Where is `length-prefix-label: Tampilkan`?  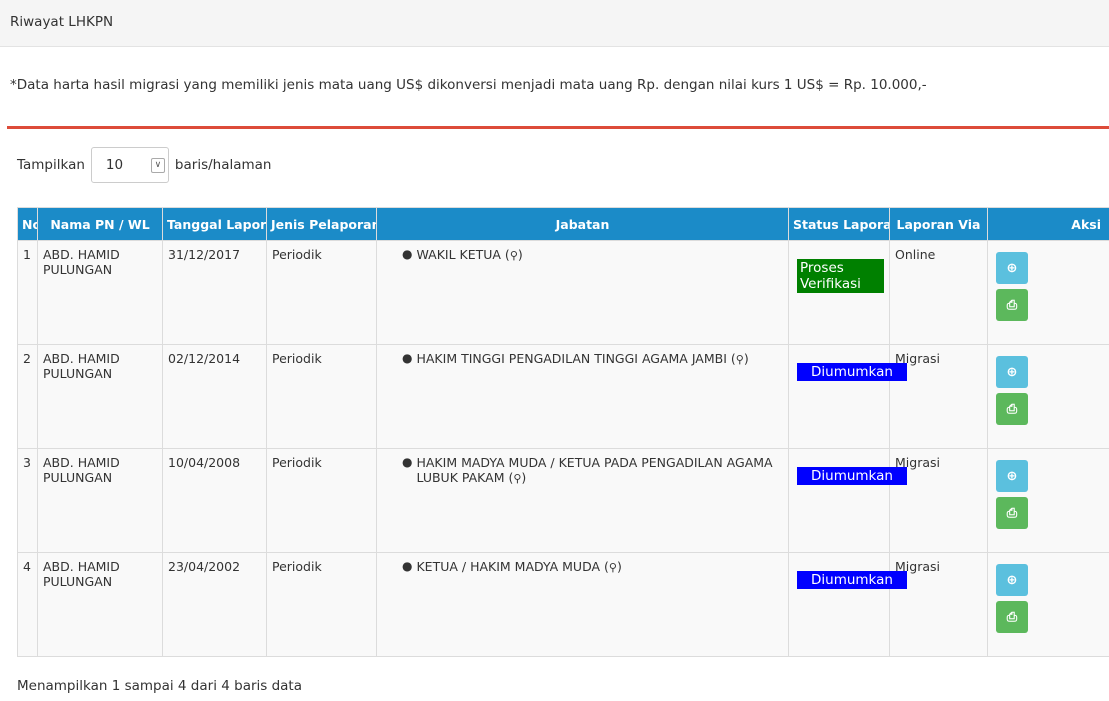
length-prefix-label: Tampilkan is located at coordinates (51, 165).